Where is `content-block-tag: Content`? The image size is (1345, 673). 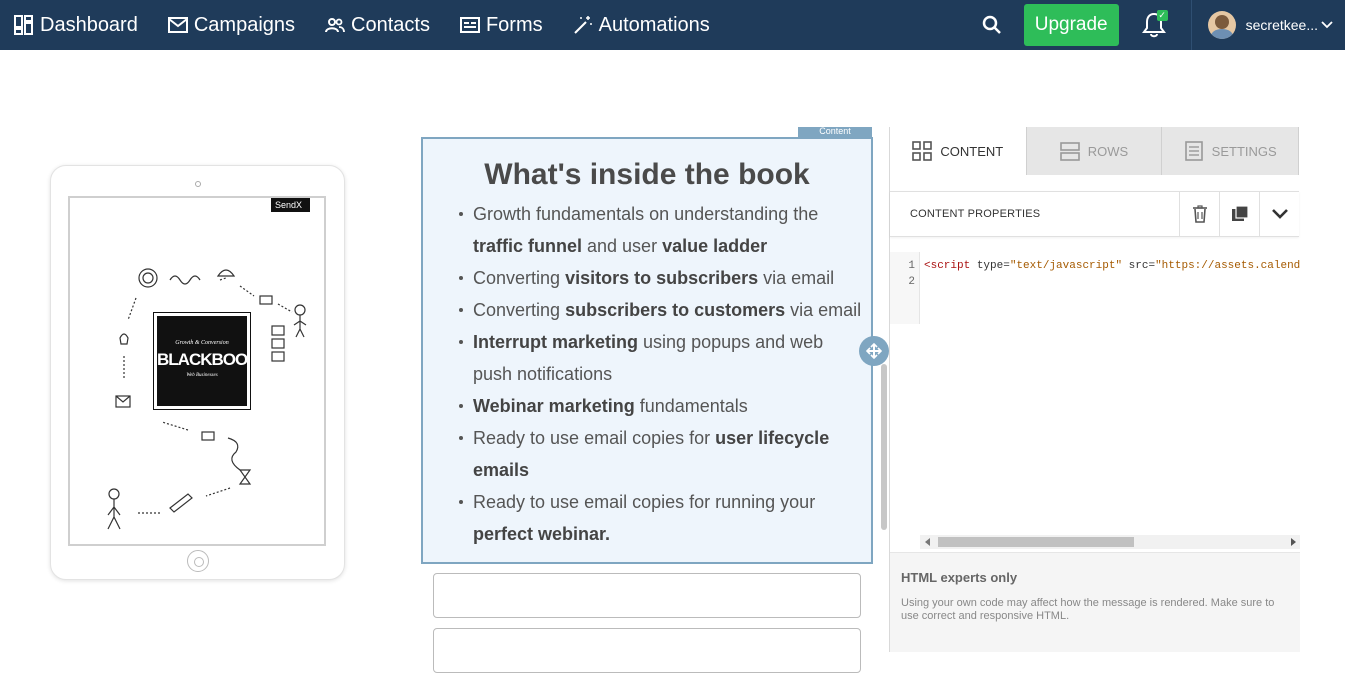
content-block-tag: Content is located at coordinates (835, 132).